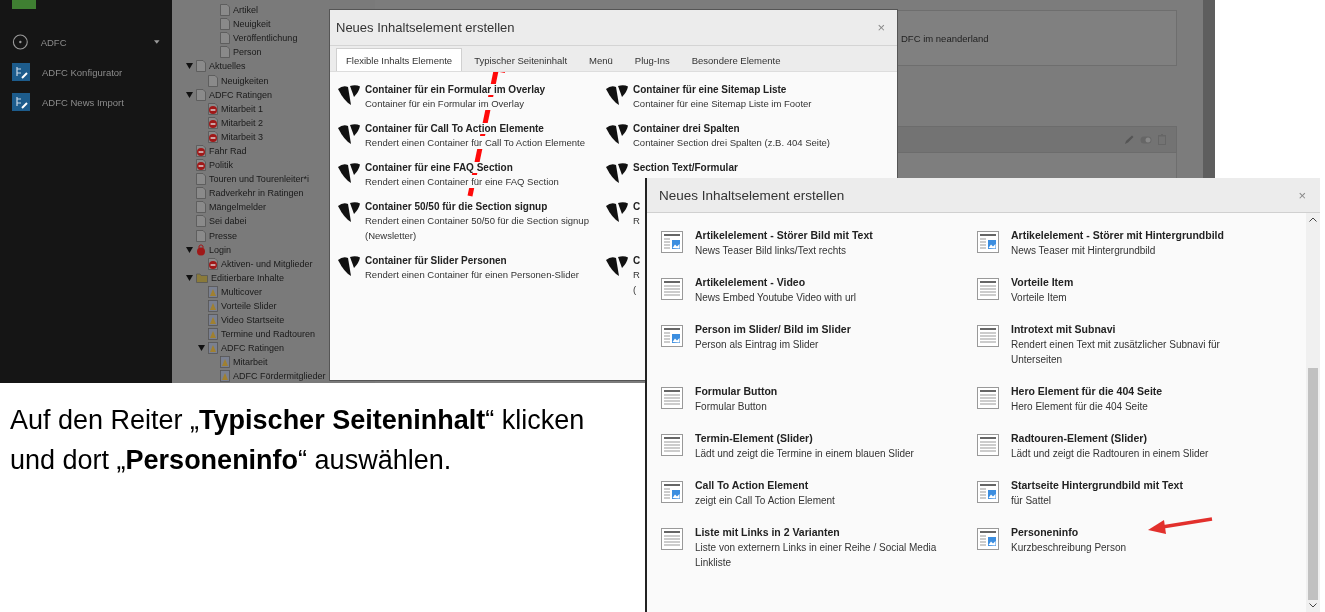 The height and width of the screenshot is (612, 1325). I want to click on element-title: Formular Button, so click(821, 391).